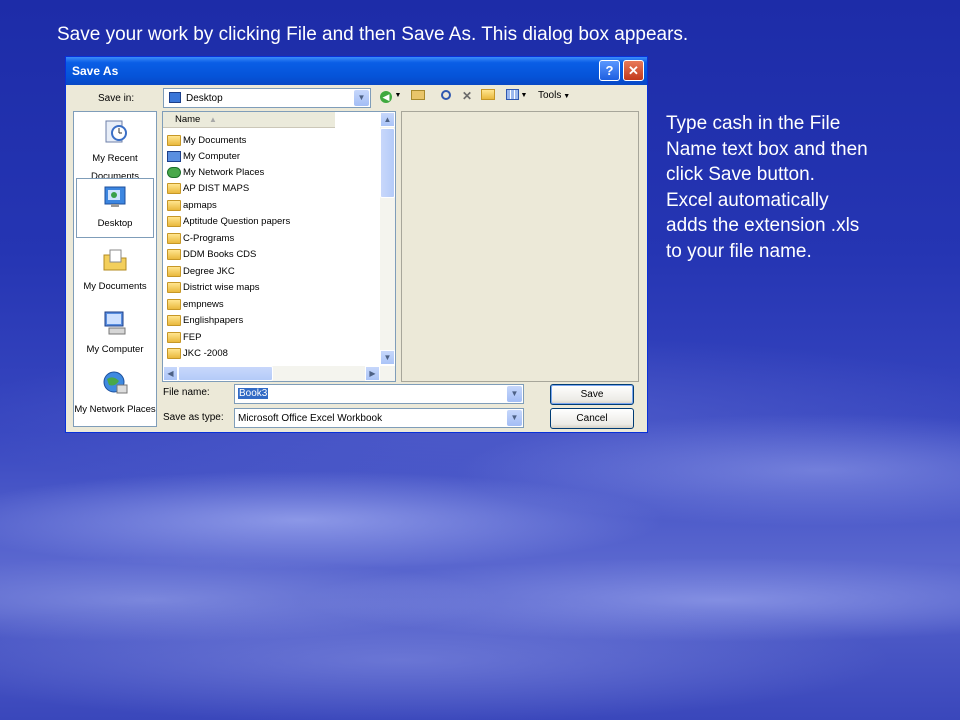 The image size is (960, 720). I want to click on name-column-header: Name ▲, so click(249, 120).